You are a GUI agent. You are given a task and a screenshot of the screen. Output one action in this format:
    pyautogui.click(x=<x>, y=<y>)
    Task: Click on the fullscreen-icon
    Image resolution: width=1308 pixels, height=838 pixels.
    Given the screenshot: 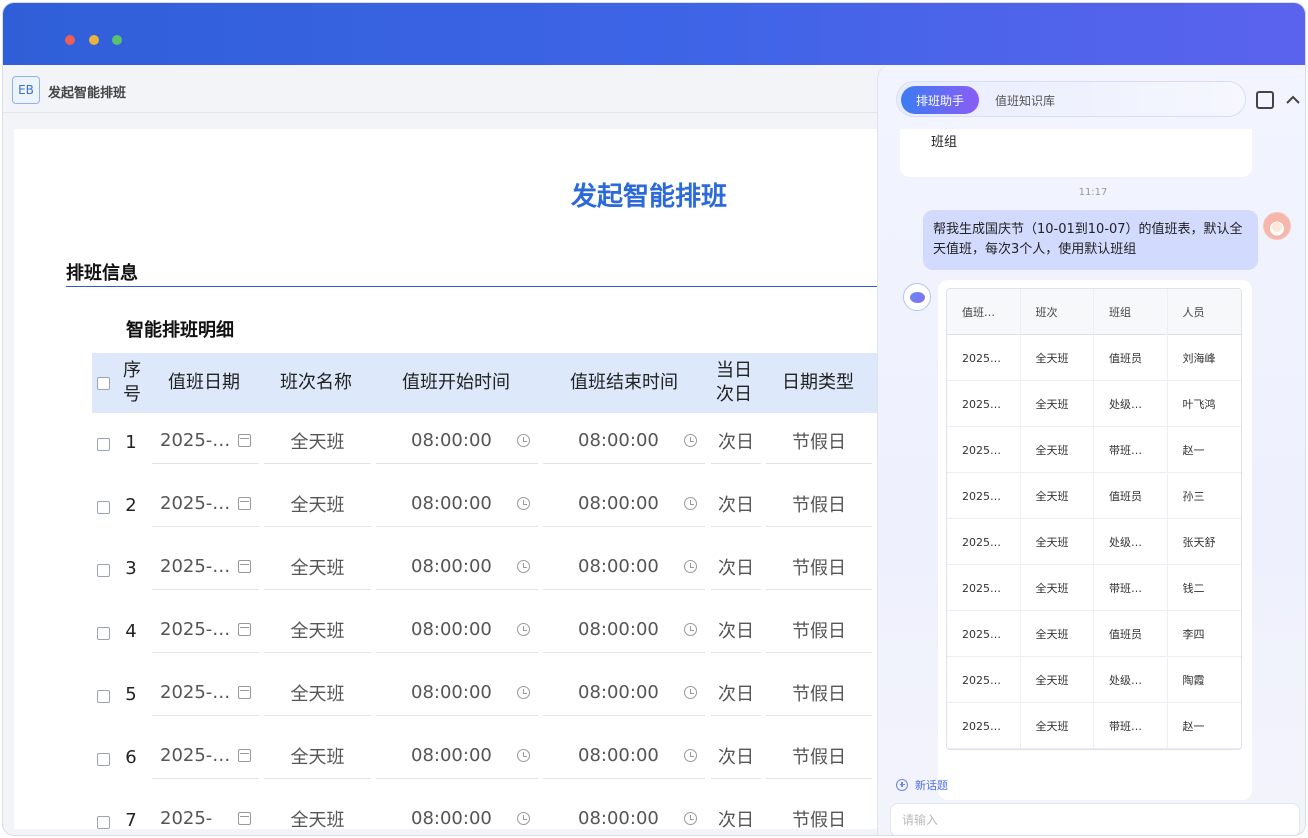 What is the action you would take?
    pyautogui.click(x=1265, y=100)
    